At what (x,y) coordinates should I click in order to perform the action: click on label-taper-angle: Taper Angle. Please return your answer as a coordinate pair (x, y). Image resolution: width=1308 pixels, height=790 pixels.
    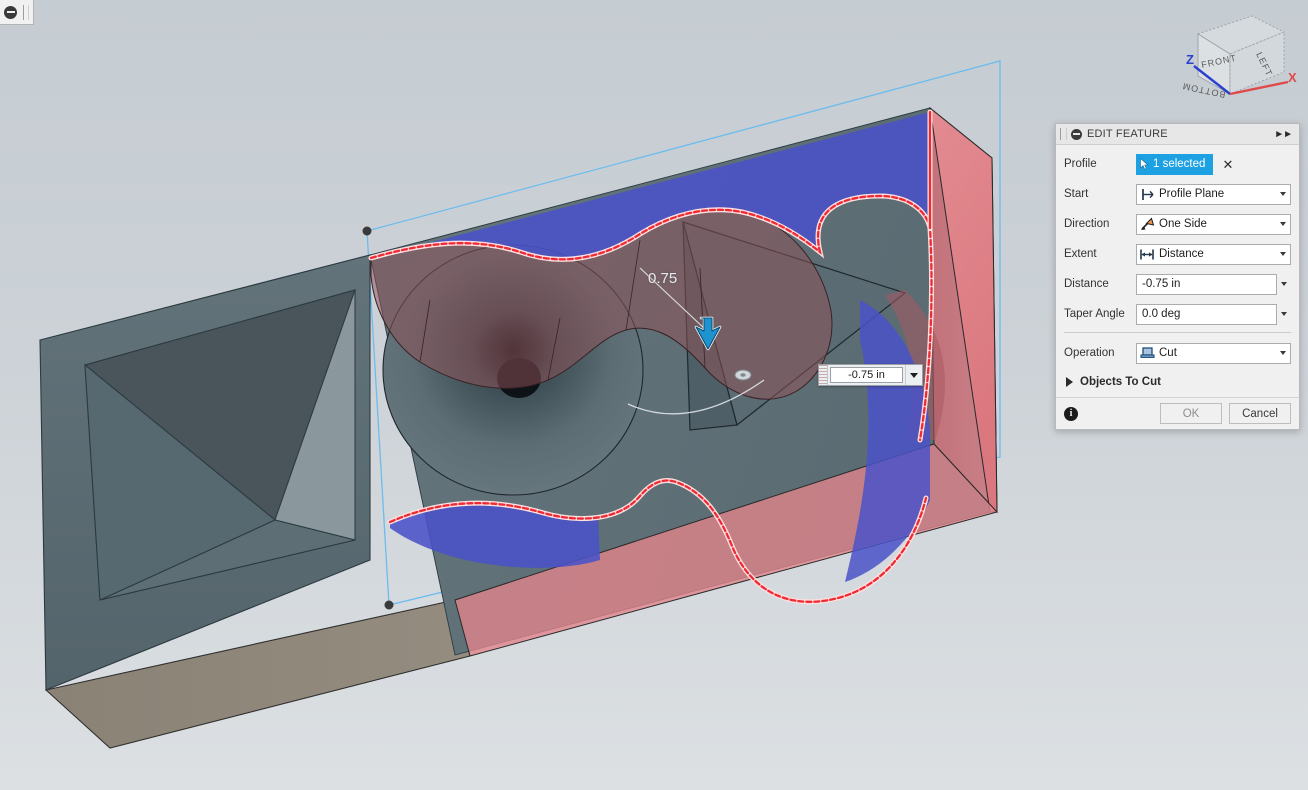
    Looking at the image, I should click on (1094, 314).